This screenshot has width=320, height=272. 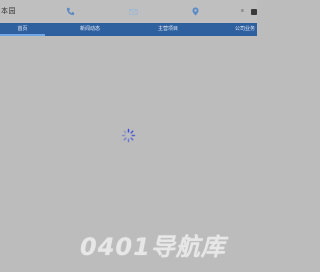 I want to click on nav-item-projects: 主营项目, so click(x=168, y=29).